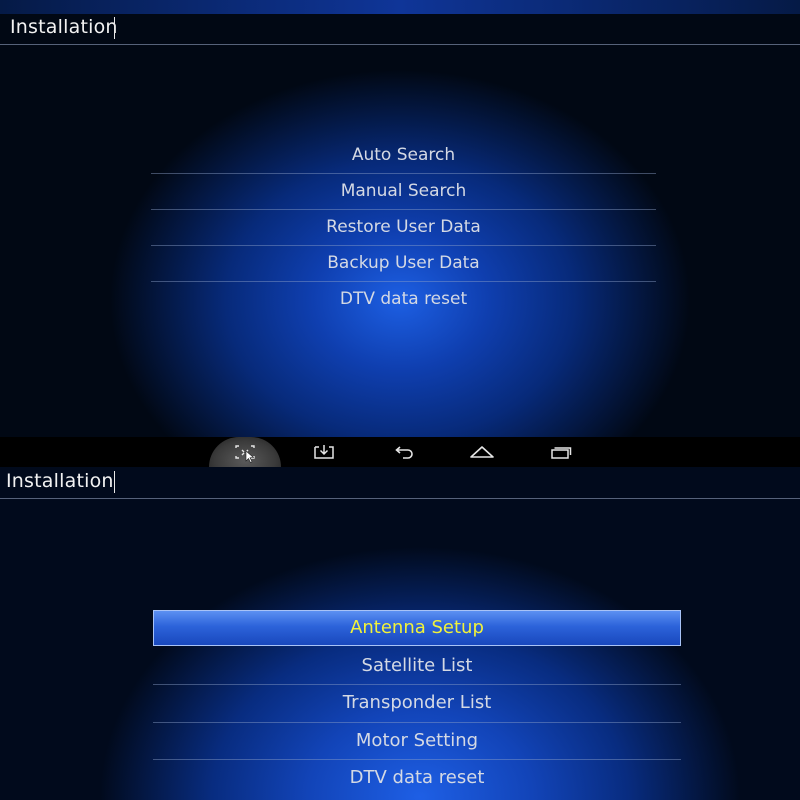  I want to click on menu-item-antenna-setup: Antenna Setup, so click(417, 628).